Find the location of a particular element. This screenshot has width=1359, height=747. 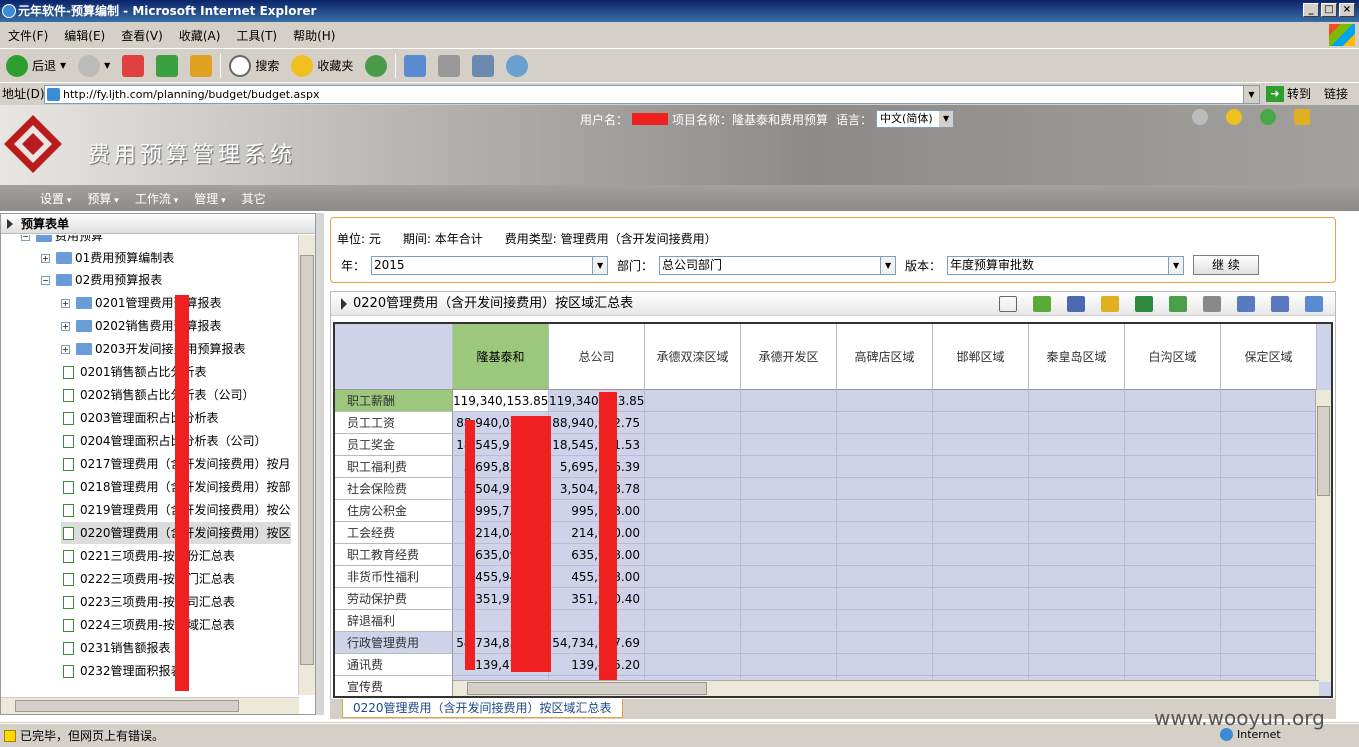

row-label: 员工工资 is located at coordinates (394, 423).